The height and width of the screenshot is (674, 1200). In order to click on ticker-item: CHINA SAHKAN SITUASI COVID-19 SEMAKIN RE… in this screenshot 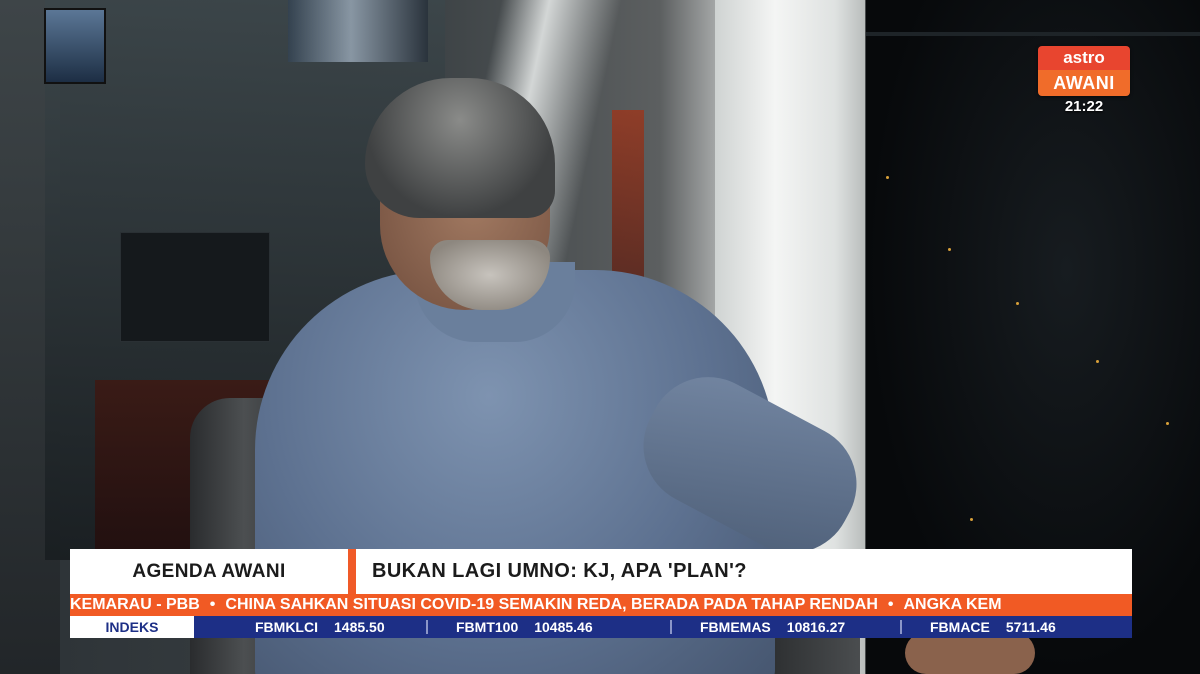, I will do `click(551, 604)`.